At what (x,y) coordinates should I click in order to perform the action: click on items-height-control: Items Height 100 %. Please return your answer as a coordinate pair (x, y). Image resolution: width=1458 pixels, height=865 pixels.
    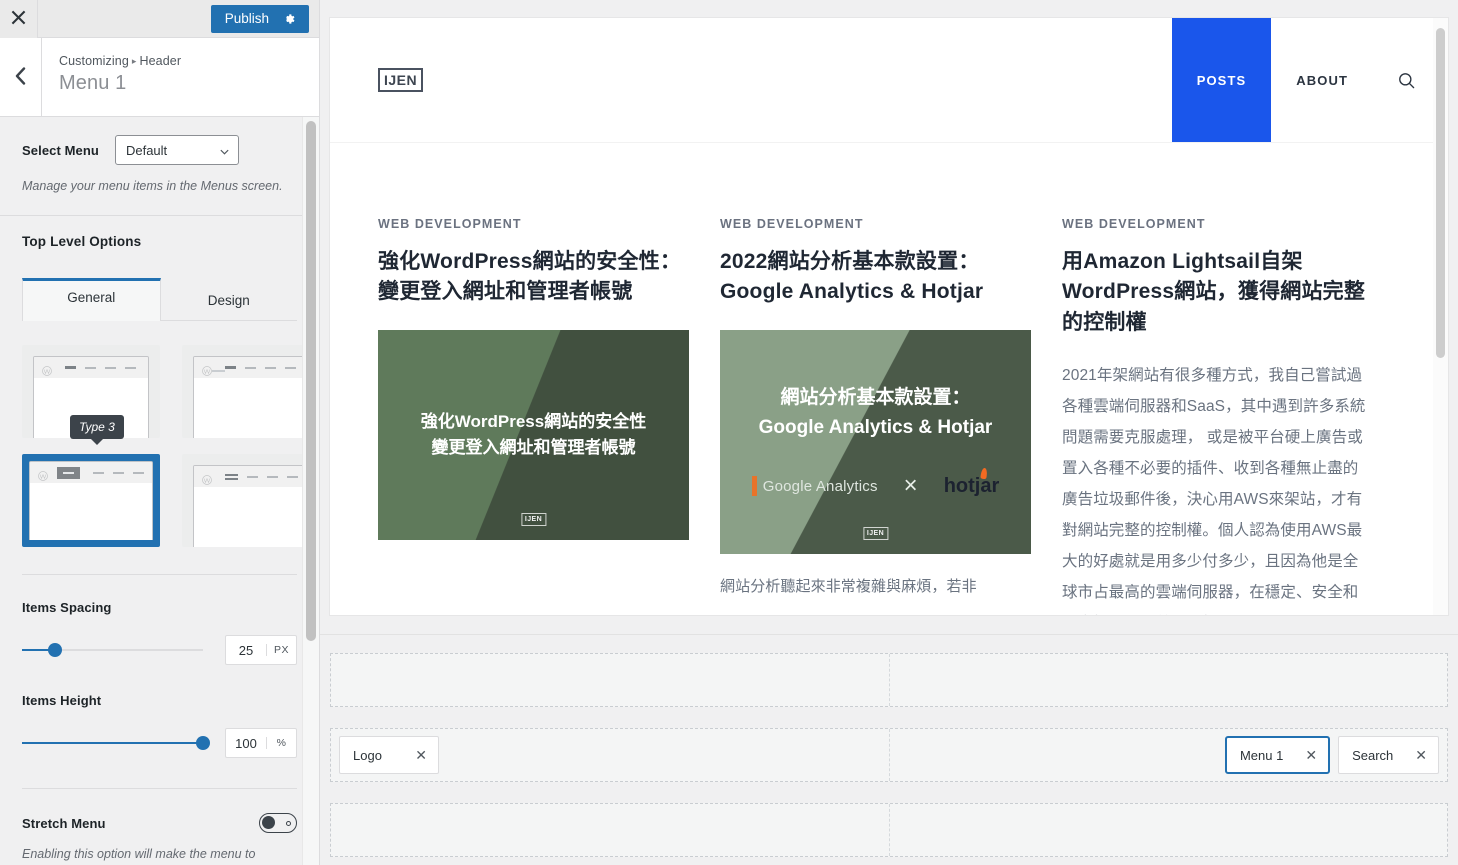
    Looking at the image, I should click on (159, 712).